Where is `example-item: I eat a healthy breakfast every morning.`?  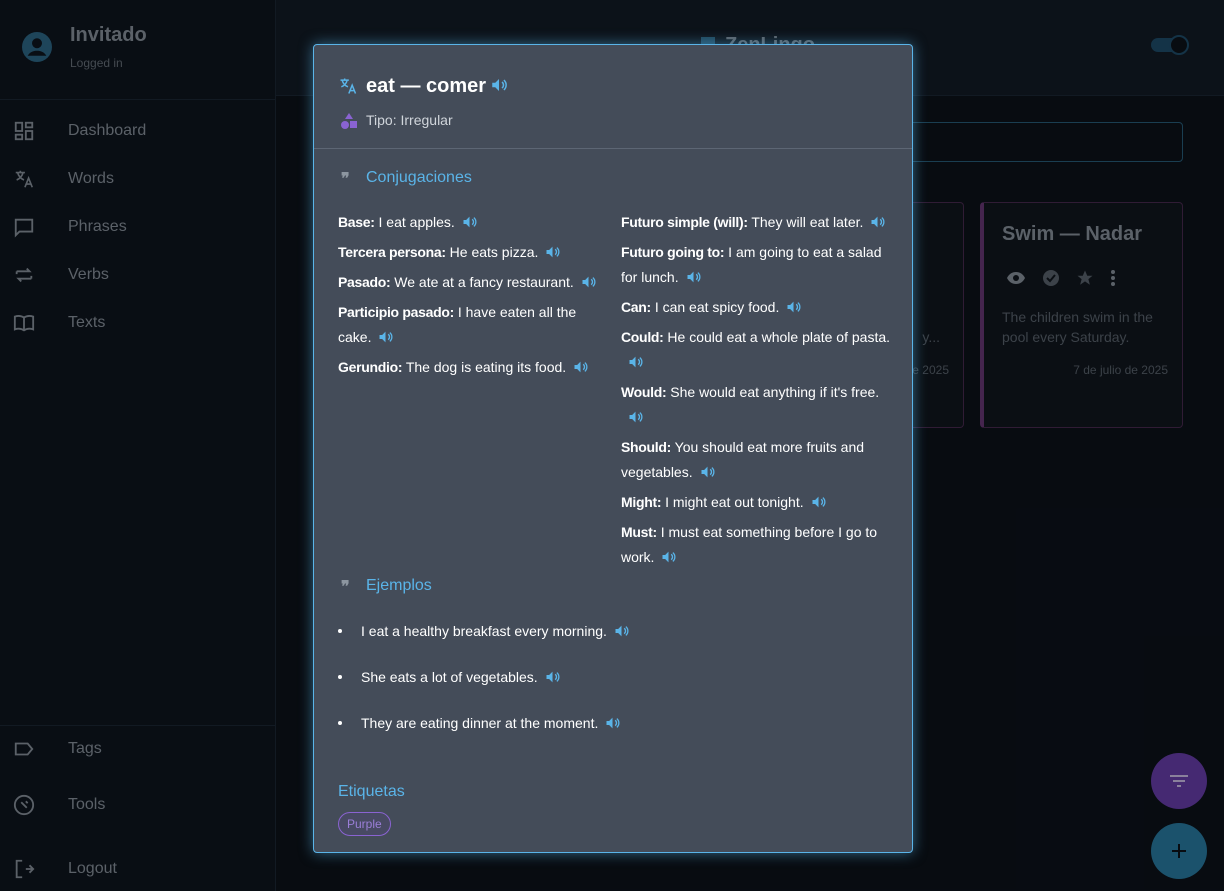 example-item: I eat a healthy breakfast every morning. is located at coordinates (484, 631).